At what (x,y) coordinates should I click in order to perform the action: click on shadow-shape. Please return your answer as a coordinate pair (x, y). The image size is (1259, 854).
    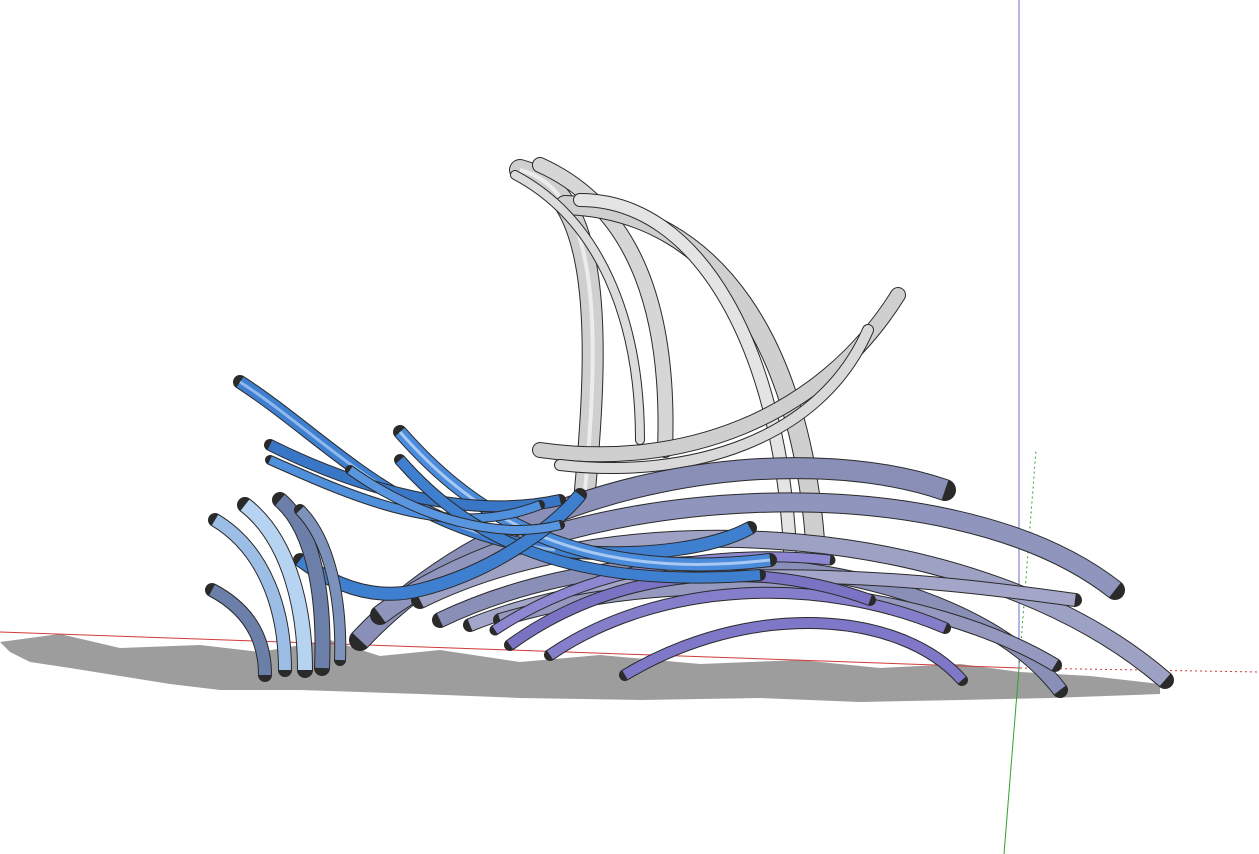
    Looking at the image, I should click on (580, 668).